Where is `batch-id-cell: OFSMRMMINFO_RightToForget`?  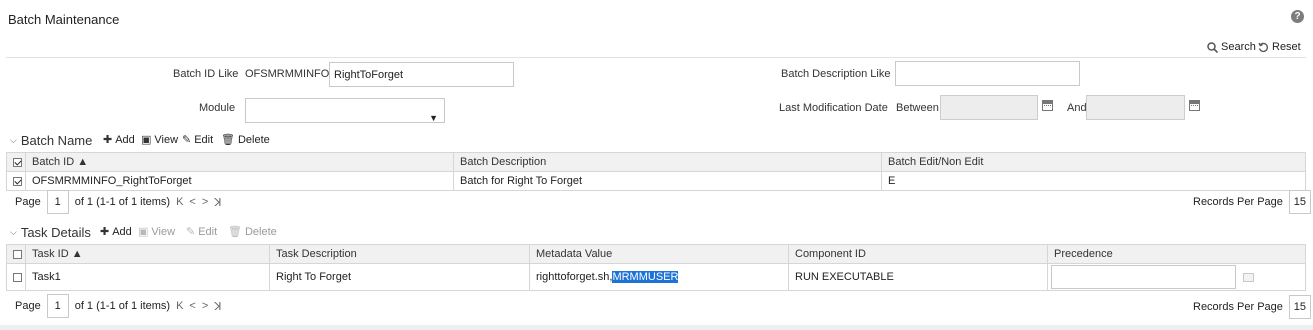
batch-id-cell: OFSMRMMINFO_RightToForget is located at coordinates (239, 181).